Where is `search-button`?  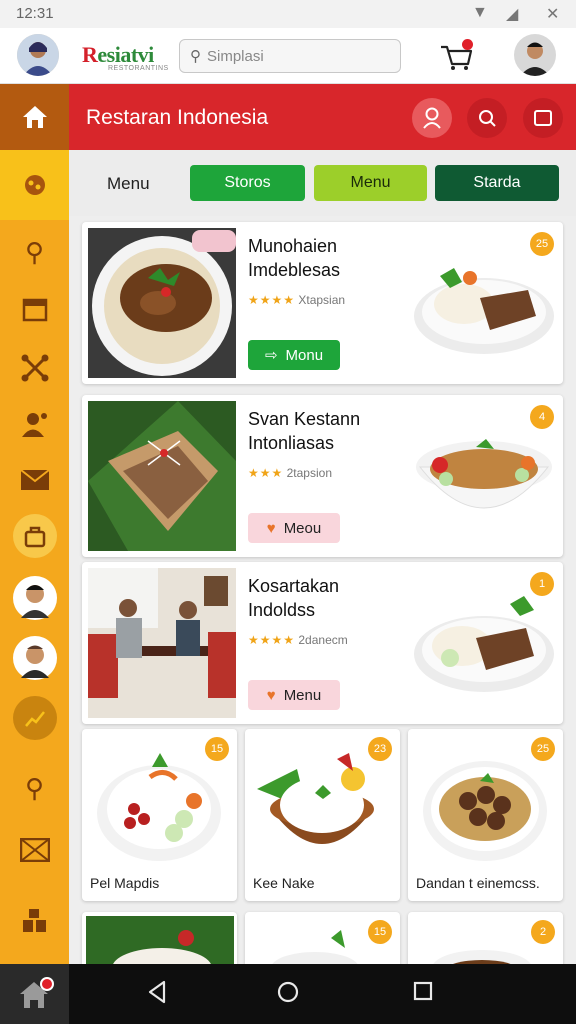
search-button is located at coordinates (487, 118).